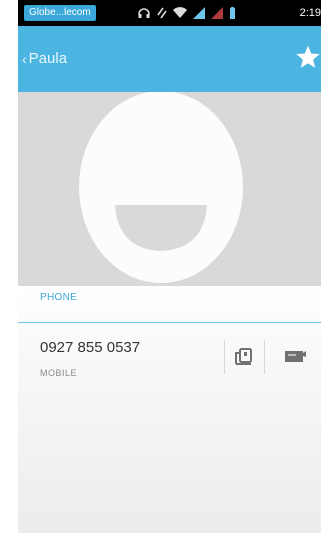 The width and height of the screenshot is (321, 533). What do you see at coordinates (48, 58) in the screenshot?
I see `contact-name: Paula` at bounding box center [48, 58].